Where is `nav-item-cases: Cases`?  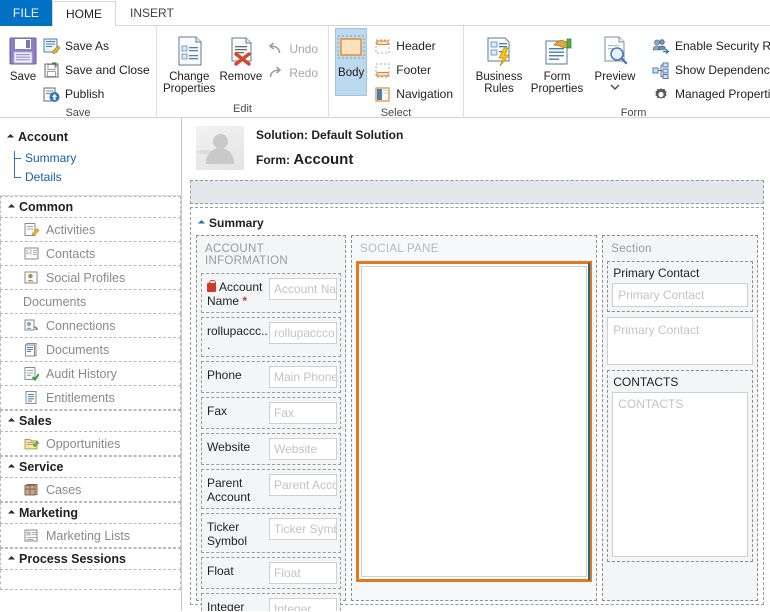 nav-item-cases: Cases is located at coordinates (90, 490).